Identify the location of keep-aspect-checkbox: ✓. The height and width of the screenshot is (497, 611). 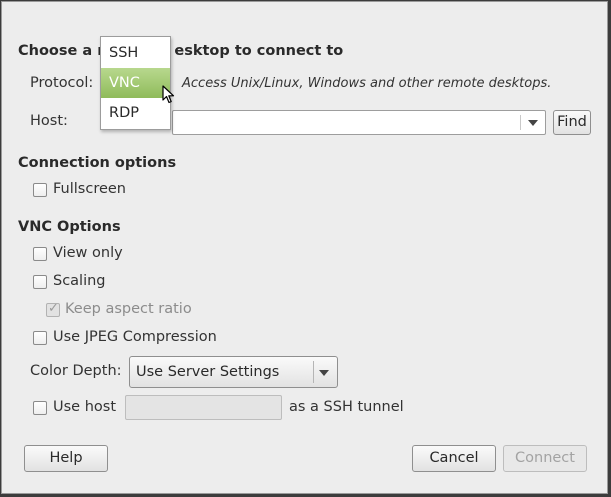
(53, 309).